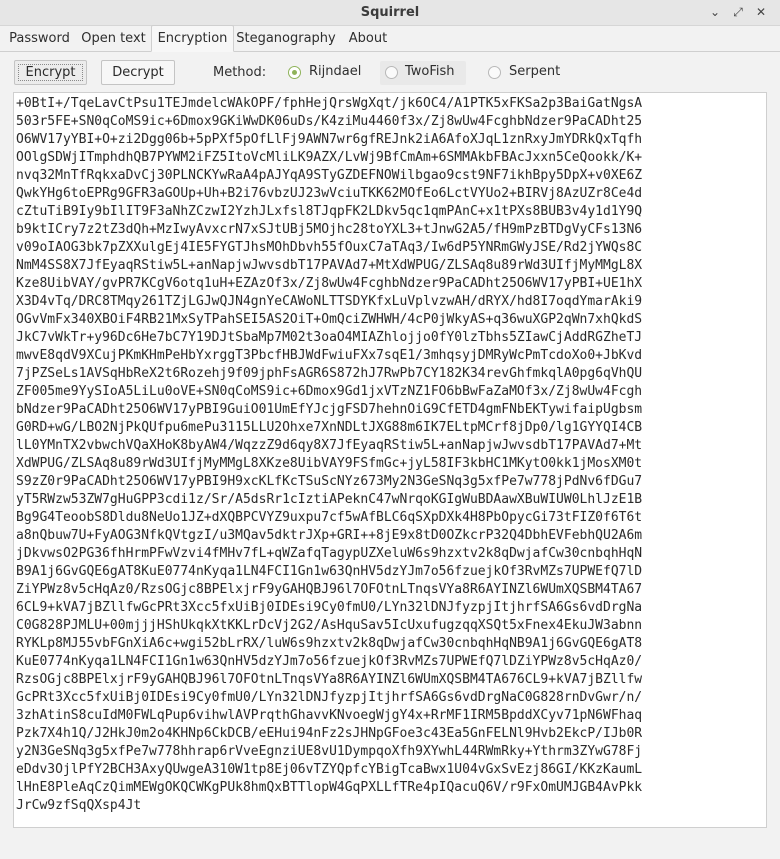 Image resolution: width=780 pixels, height=859 pixels. I want to click on restore-icon: ⤢, so click(738, 12).